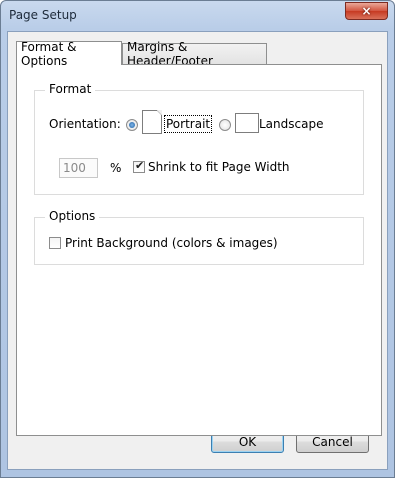 This screenshot has height=478, width=395. I want to click on close-button: ×, so click(366, 11).